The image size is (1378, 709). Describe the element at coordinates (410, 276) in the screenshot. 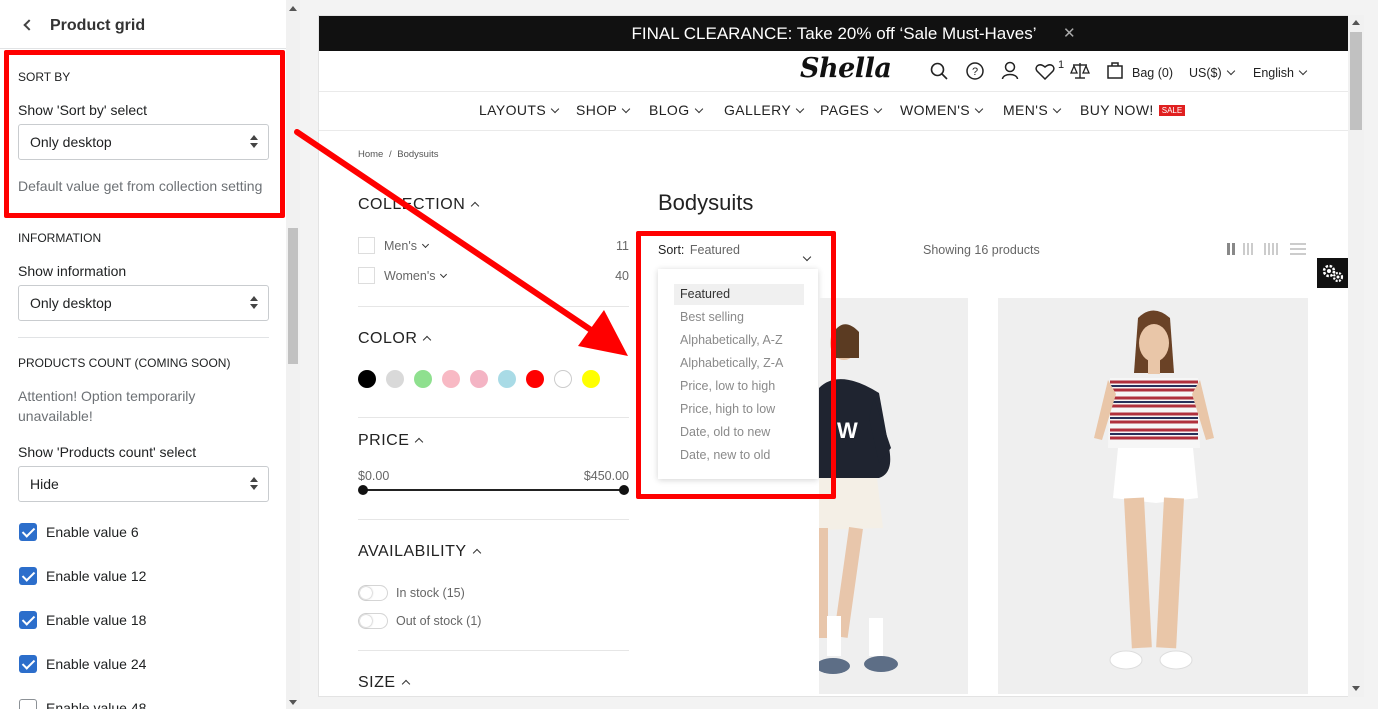

I see `collection-item-label: Women's` at that location.